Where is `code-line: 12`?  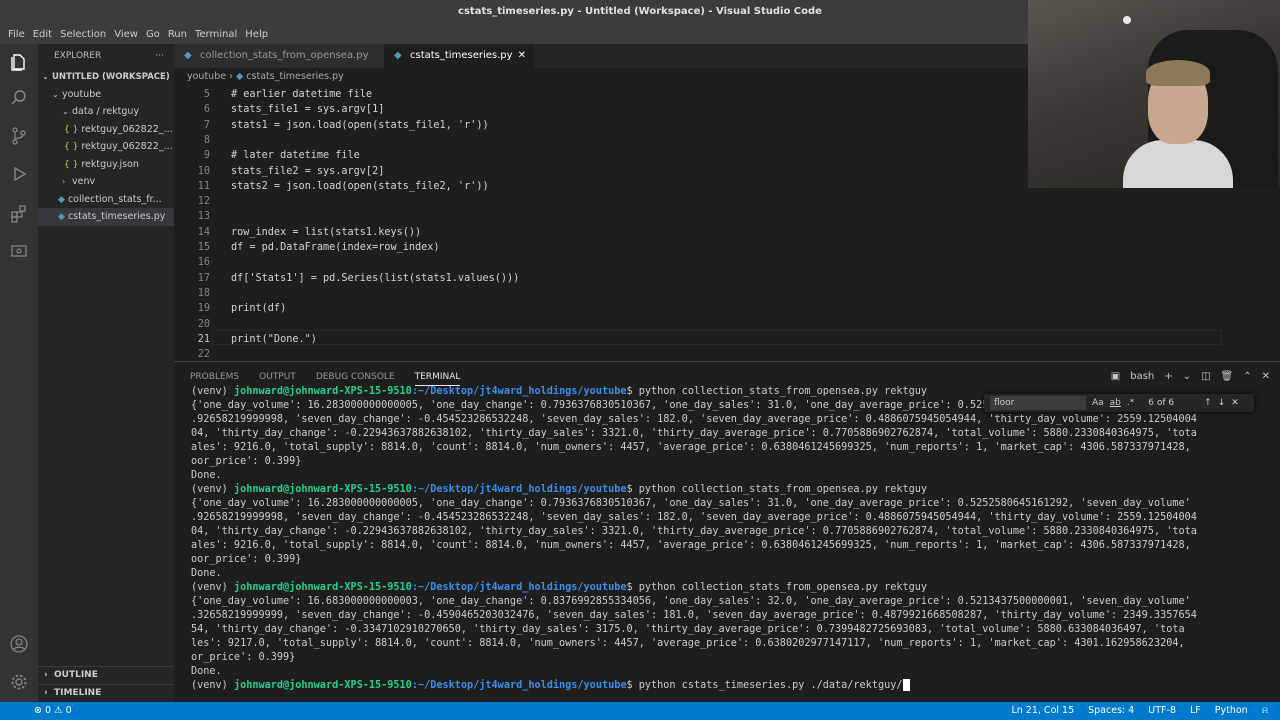
code-line: 12 is located at coordinates (727, 201).